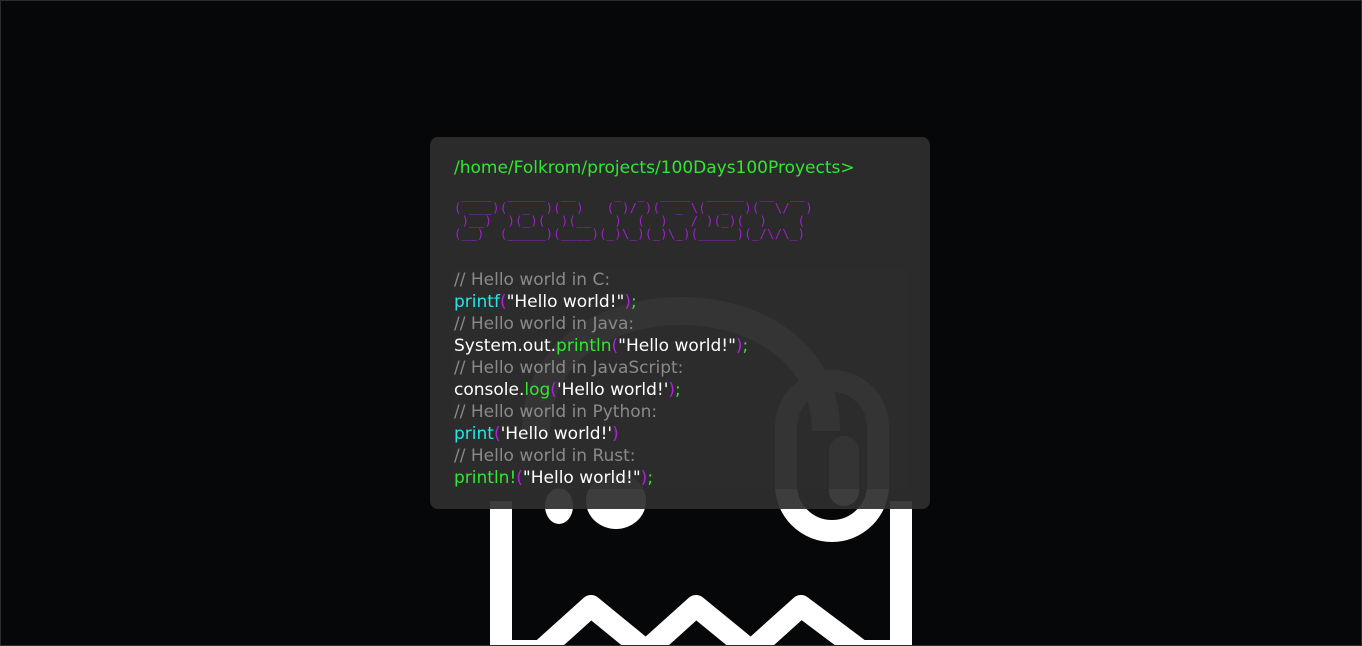 This screenshot has height=646, width=1362. I want to click on code-function: println!, so click(485, 478).